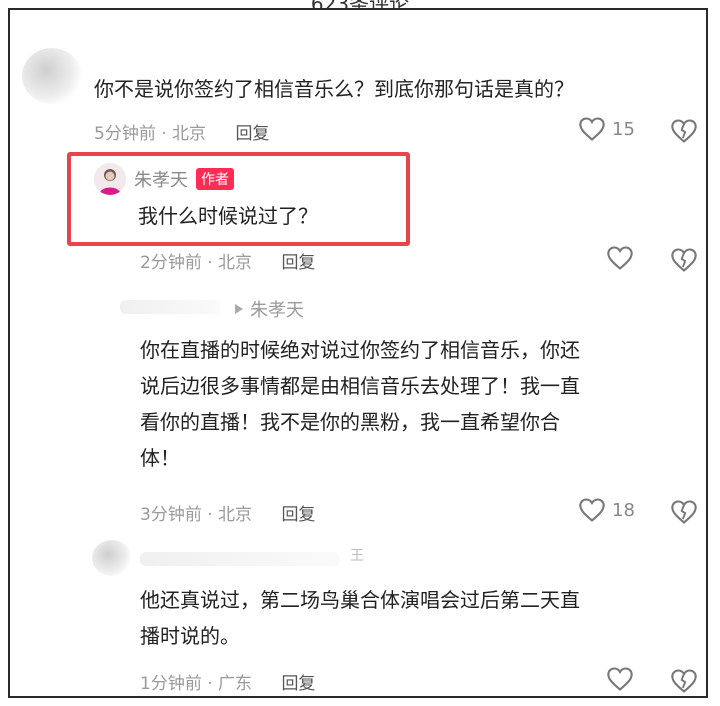 The width and height of the screenshot is (720, 706). Describe the element at coordinates (606, 129) in the screenshot. I see `like-button: 15` at that location.